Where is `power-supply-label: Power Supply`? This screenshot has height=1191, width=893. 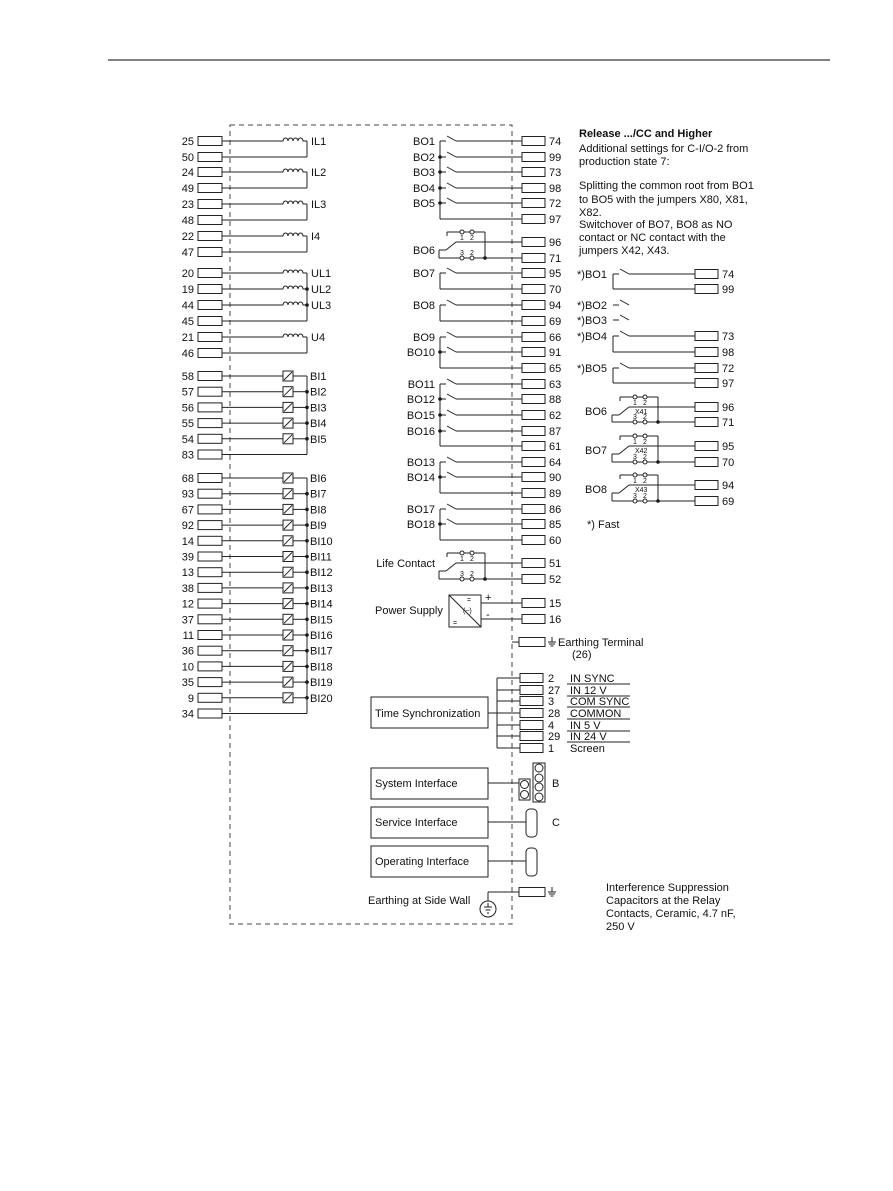 power-supply-label: Power Supply is located at coordinates (409, 611).